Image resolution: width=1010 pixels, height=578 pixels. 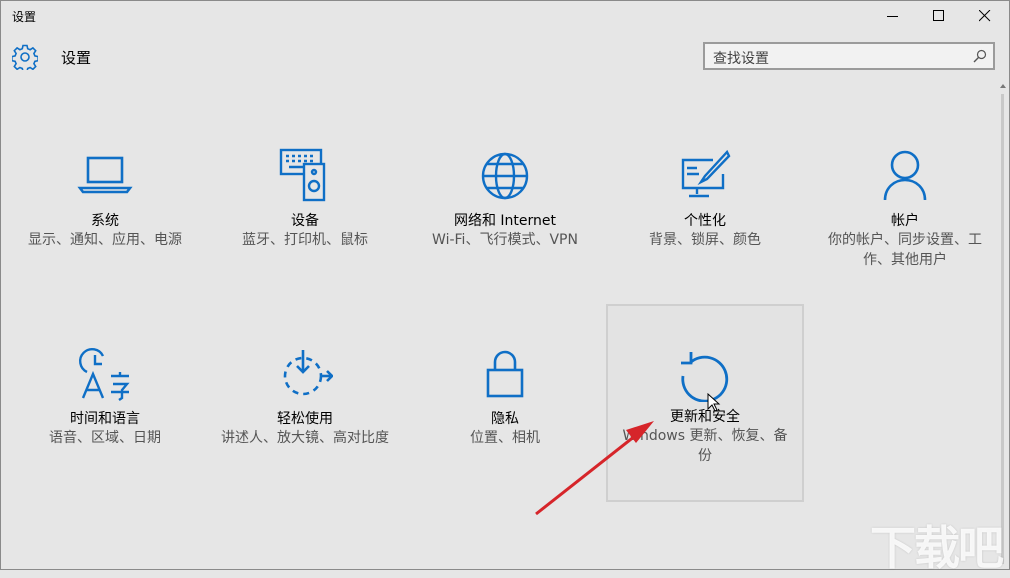 I want to click on search-placeholder: 查找设置, so click(x=741, y=59).